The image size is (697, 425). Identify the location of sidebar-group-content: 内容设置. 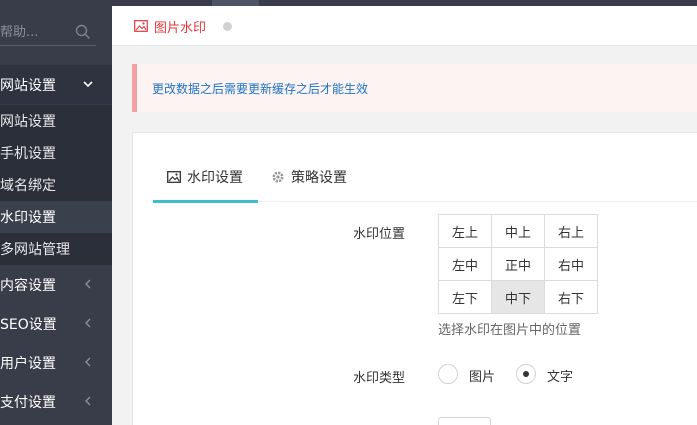
(56, 284).